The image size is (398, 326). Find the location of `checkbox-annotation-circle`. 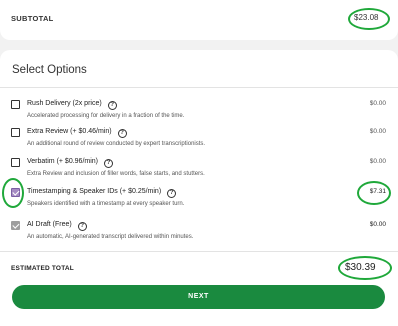

checkbox-annotation-circle is located at coordinates (13, 193).